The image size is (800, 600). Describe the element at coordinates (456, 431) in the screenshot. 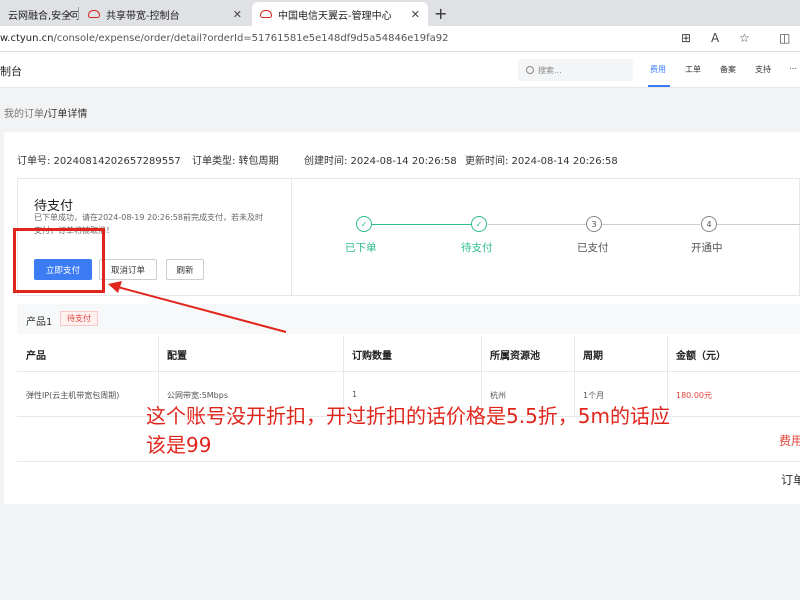

I see `annotation-text: 这个账号没开折扣，开过折扣的话价格是5.5折，5m的话应 该是99` at that location.